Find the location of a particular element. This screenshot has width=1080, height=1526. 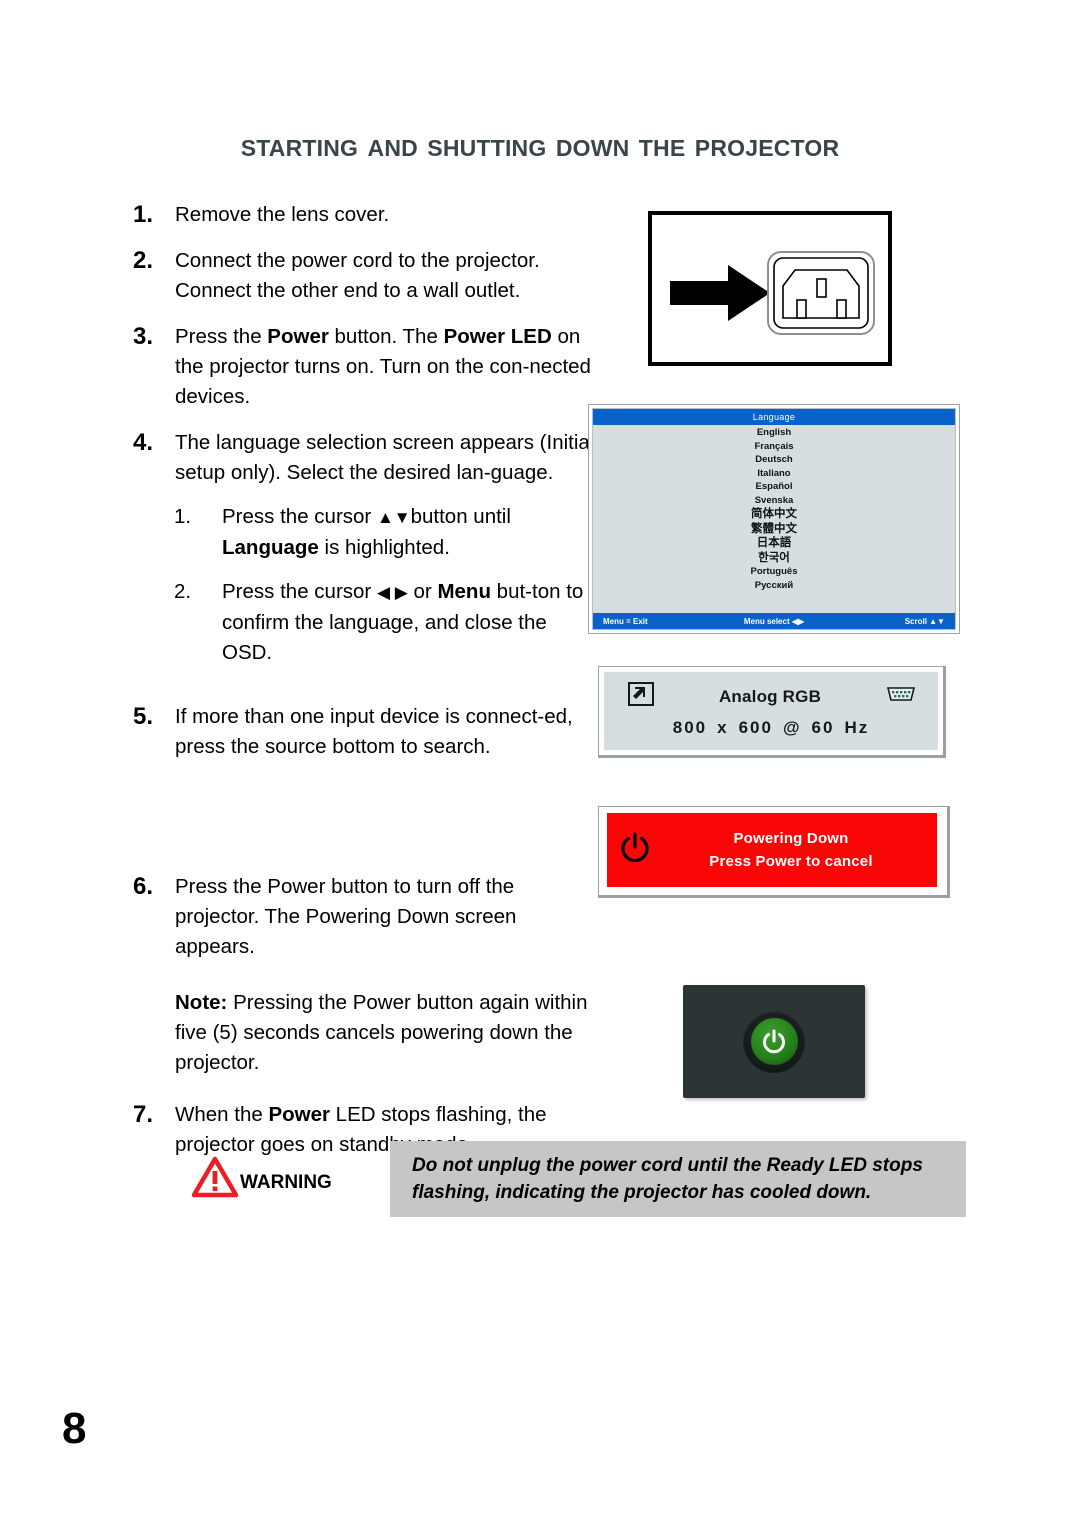

osd-footer-select-hint: Menu select ◀▶ is located at coordinates (774, 621).